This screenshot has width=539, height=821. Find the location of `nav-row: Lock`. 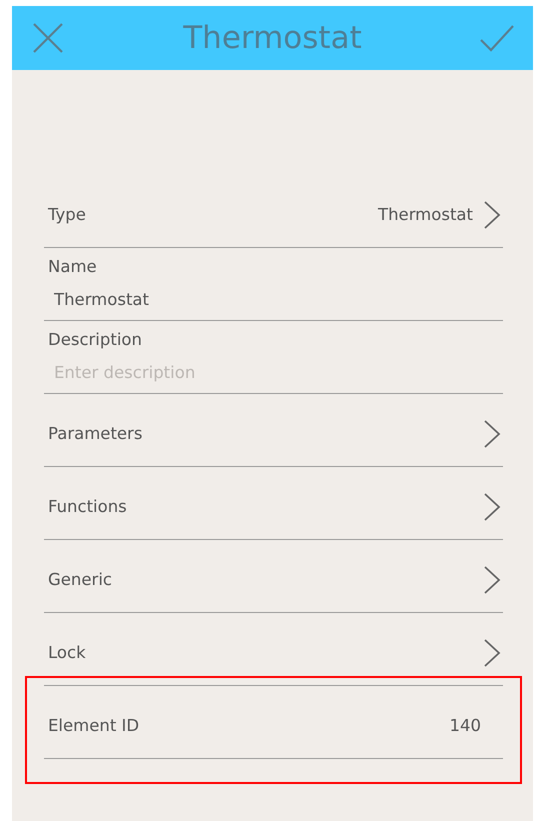

nav-row: Lock is located at coordinates (273, 649).